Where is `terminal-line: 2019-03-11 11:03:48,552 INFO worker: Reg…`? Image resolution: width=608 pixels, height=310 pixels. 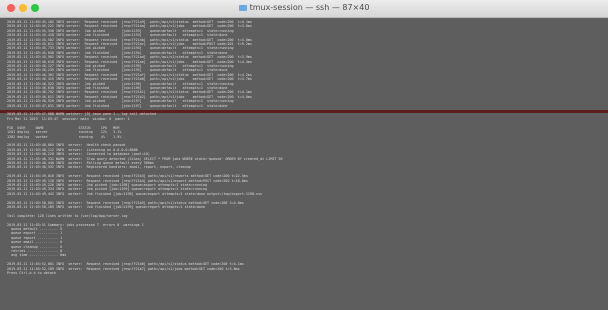
terminal-line: 2019-03-11 11:03:48,552 INFO worker: Reg… is located at coordinates (99, 167).